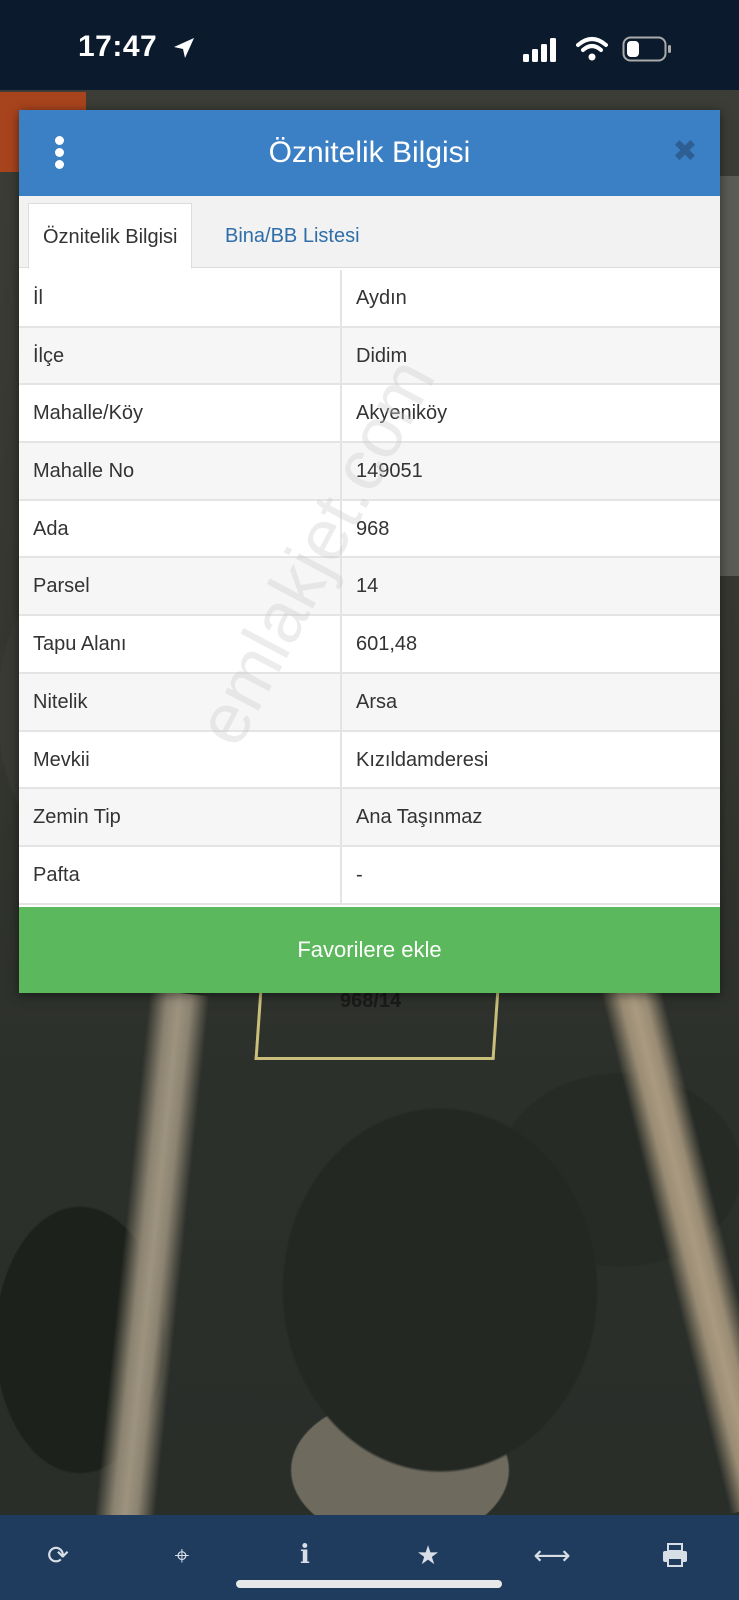 The image size is (739, 1600). Describe the element at coordinates (359, 874) in the screenshot. I see `attribute-value: -` at that location.